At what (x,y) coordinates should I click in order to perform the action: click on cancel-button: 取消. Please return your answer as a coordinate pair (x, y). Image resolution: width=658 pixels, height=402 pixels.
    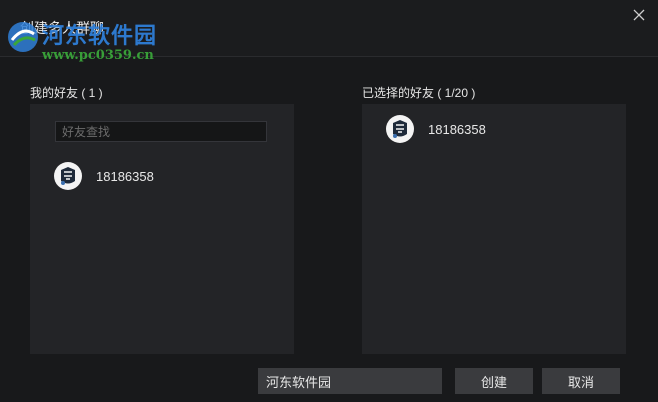
    Looking at the image, I should click on (581, 381).